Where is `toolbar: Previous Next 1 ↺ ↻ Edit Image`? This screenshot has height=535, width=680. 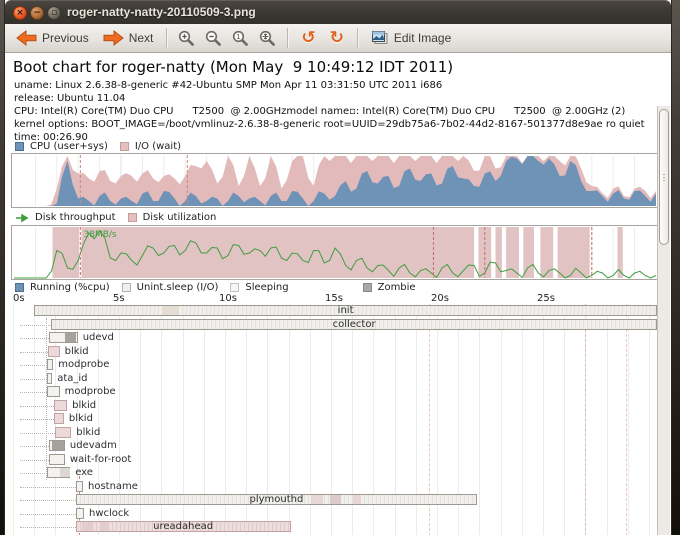
toolbar: Previous Next 1 ↺ ↻ Edit Image is located at coordinates (338, 38).